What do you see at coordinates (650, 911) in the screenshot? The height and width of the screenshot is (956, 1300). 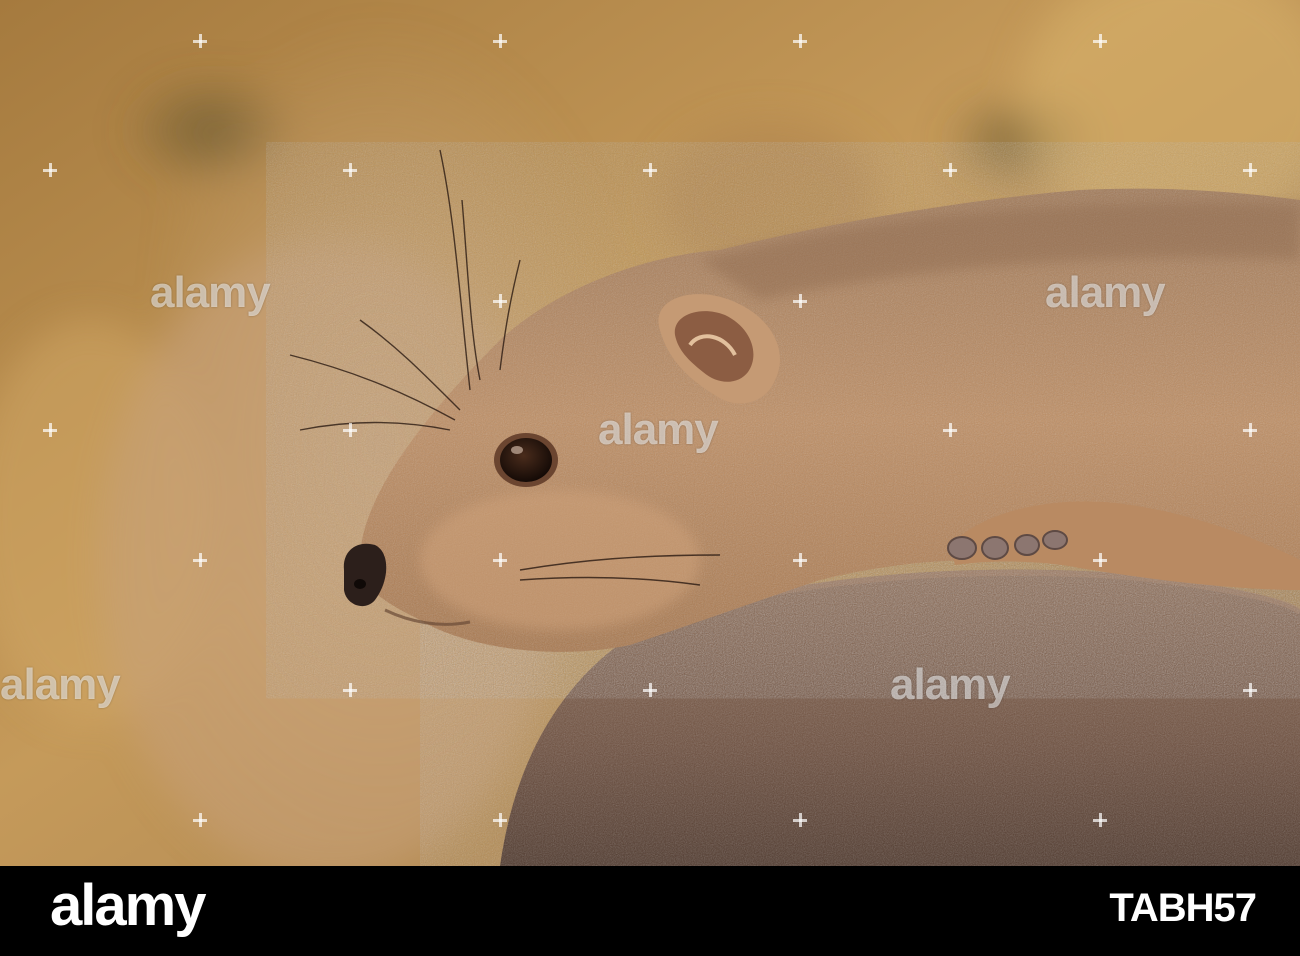 I see `stock-footer-bar: alamy TABH57` at bounding box center [650, 911].